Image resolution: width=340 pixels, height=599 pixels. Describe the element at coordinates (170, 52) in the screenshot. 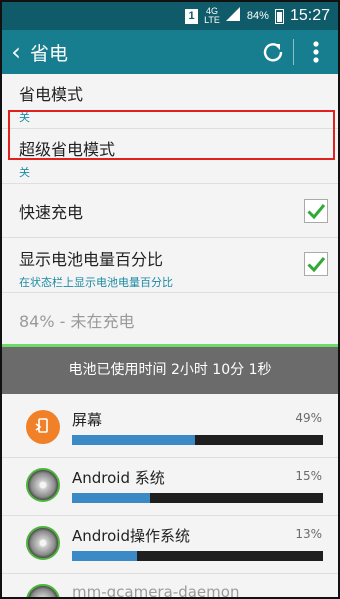

I see `app-bar: ‹ 省电` at that location.